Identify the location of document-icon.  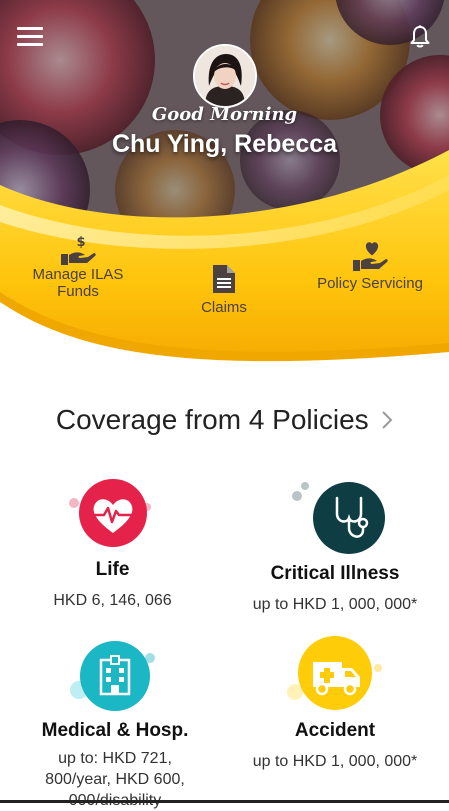
(224, 279).